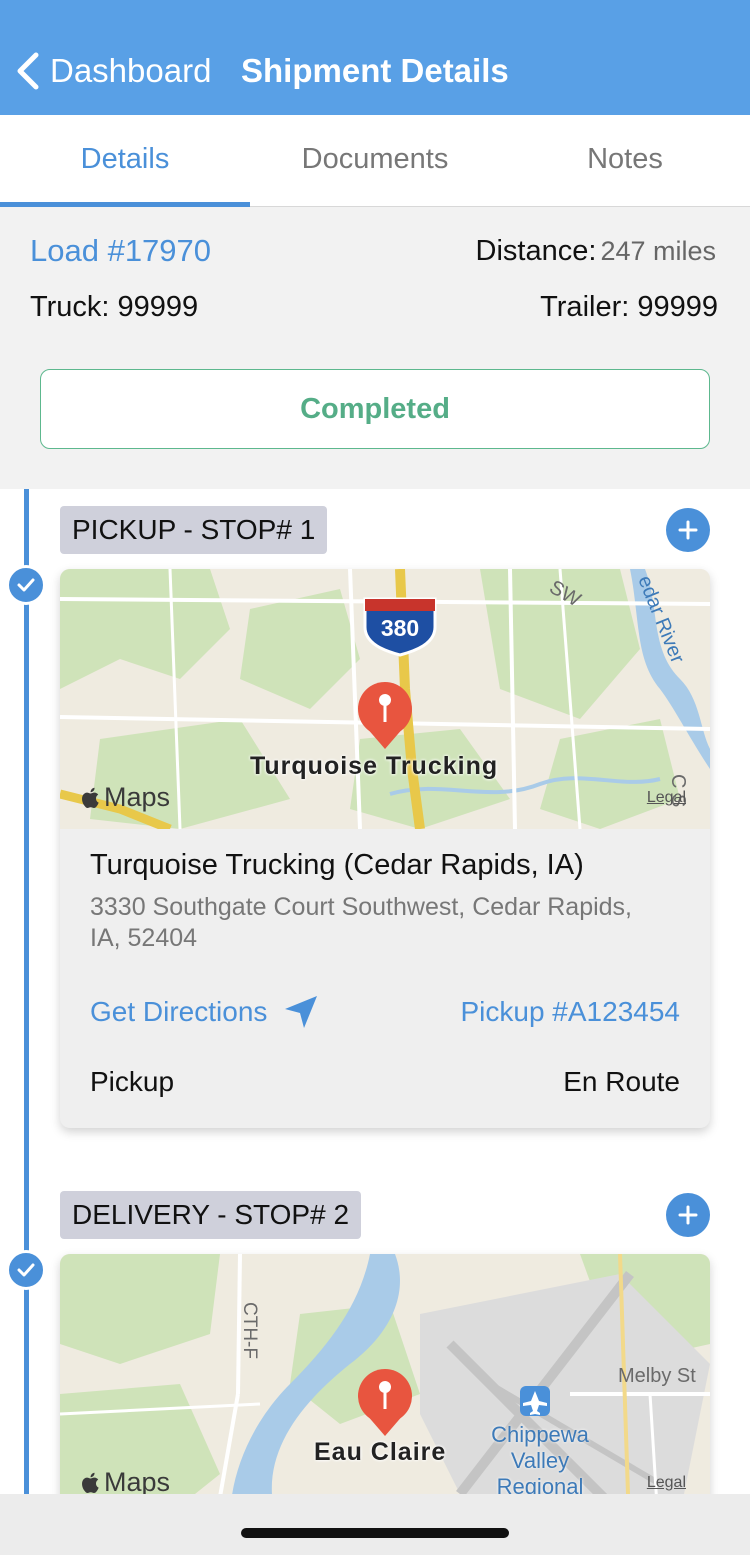 Image resolution: width=750 pixels, height=1555 pixels. What do you see at coordinates (570, 1012) in the screenshot?
I see `pickup-number-link: Pickup #A123454` at bounding box center [570, 1012].